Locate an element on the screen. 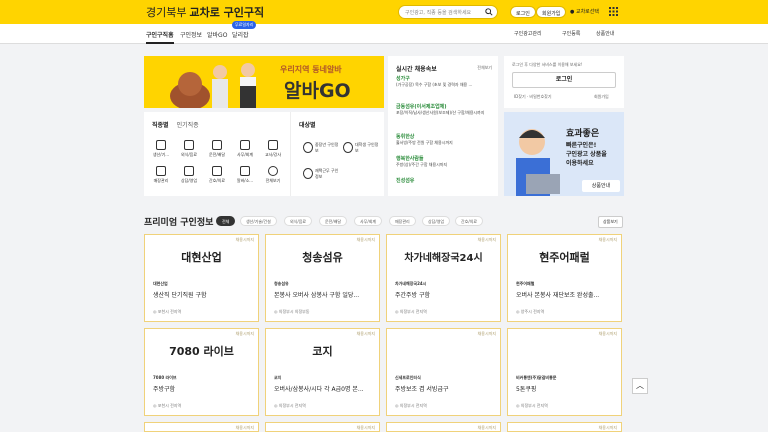  product-info-button: 상품안내 is located at coordinates (601, 186).